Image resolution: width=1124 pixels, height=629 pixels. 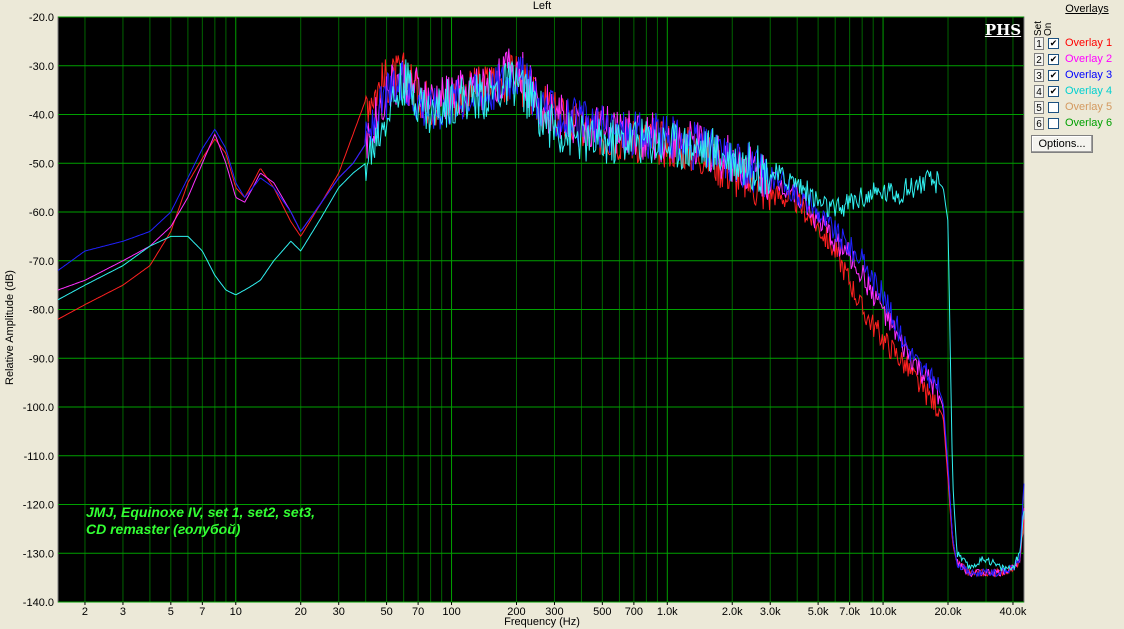 I want to click on x-tick-label: 2.0k, so click(x=732, y=612).